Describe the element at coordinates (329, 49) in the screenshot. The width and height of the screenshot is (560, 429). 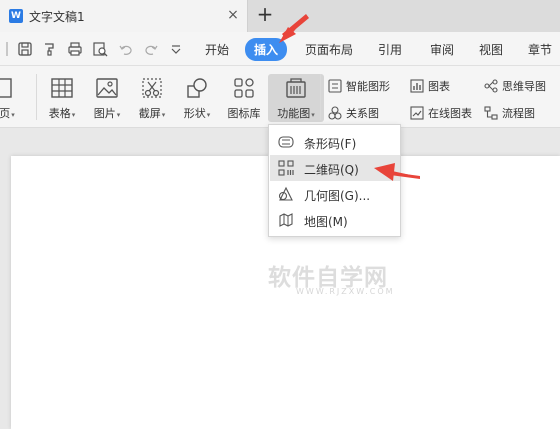
I see `menu-page-layout: 页面布局` at that location.